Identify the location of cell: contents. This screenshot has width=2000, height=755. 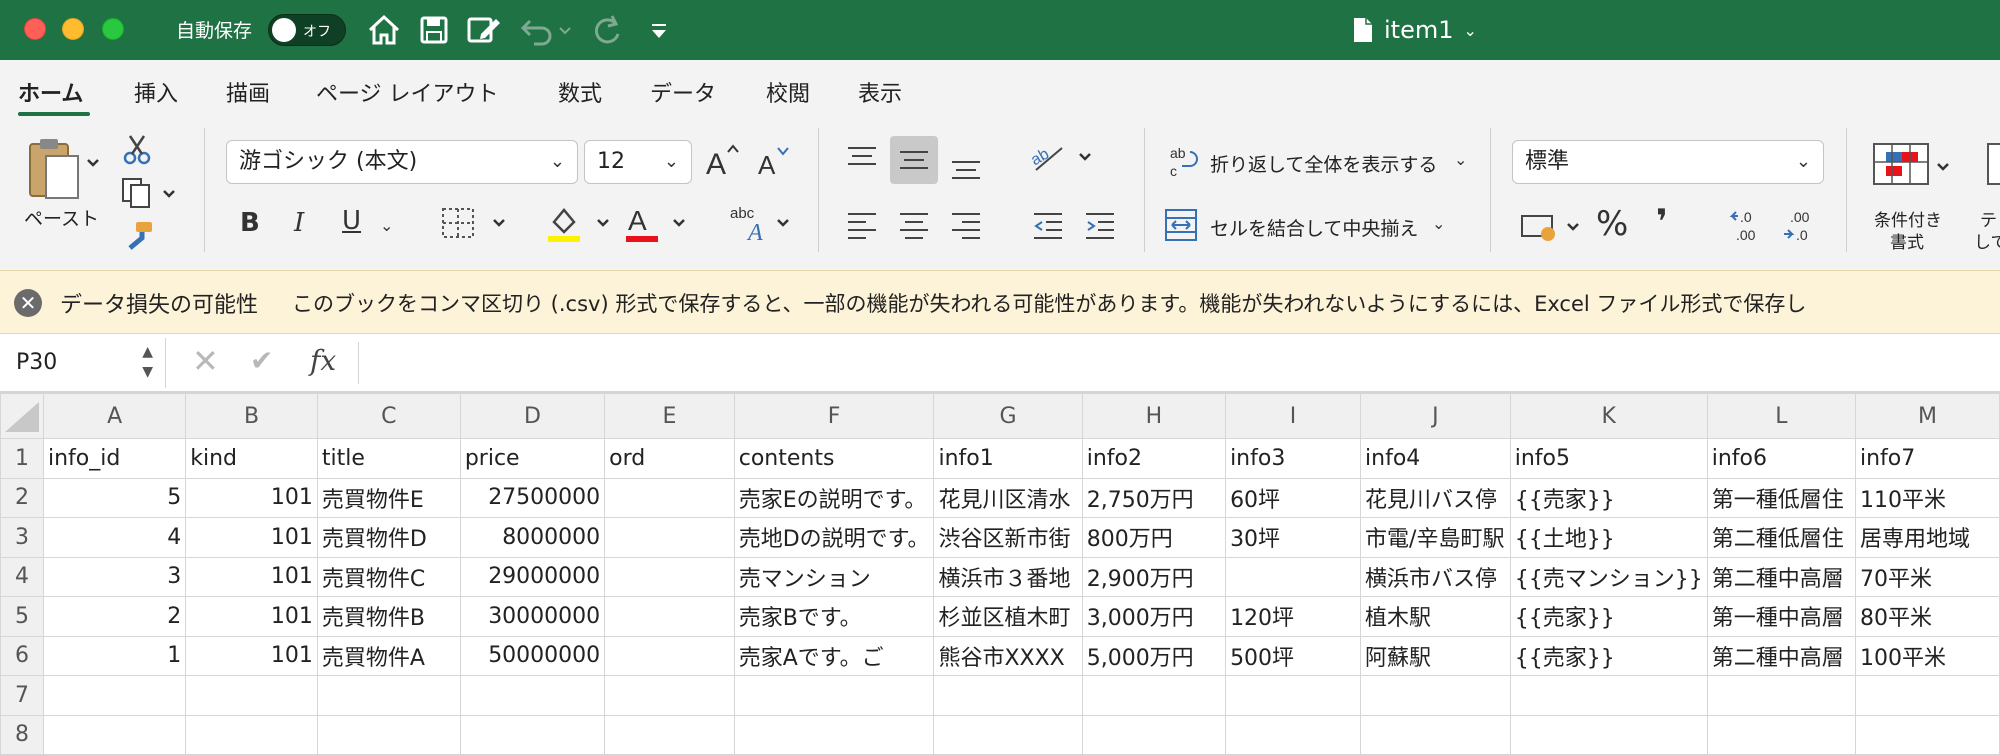
(834, 458).